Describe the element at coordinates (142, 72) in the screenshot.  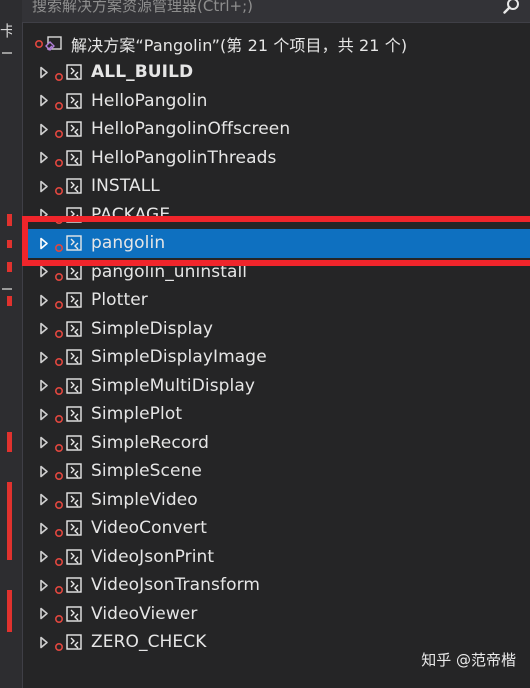
I see `project-label: ALL_BUILD` at that location.